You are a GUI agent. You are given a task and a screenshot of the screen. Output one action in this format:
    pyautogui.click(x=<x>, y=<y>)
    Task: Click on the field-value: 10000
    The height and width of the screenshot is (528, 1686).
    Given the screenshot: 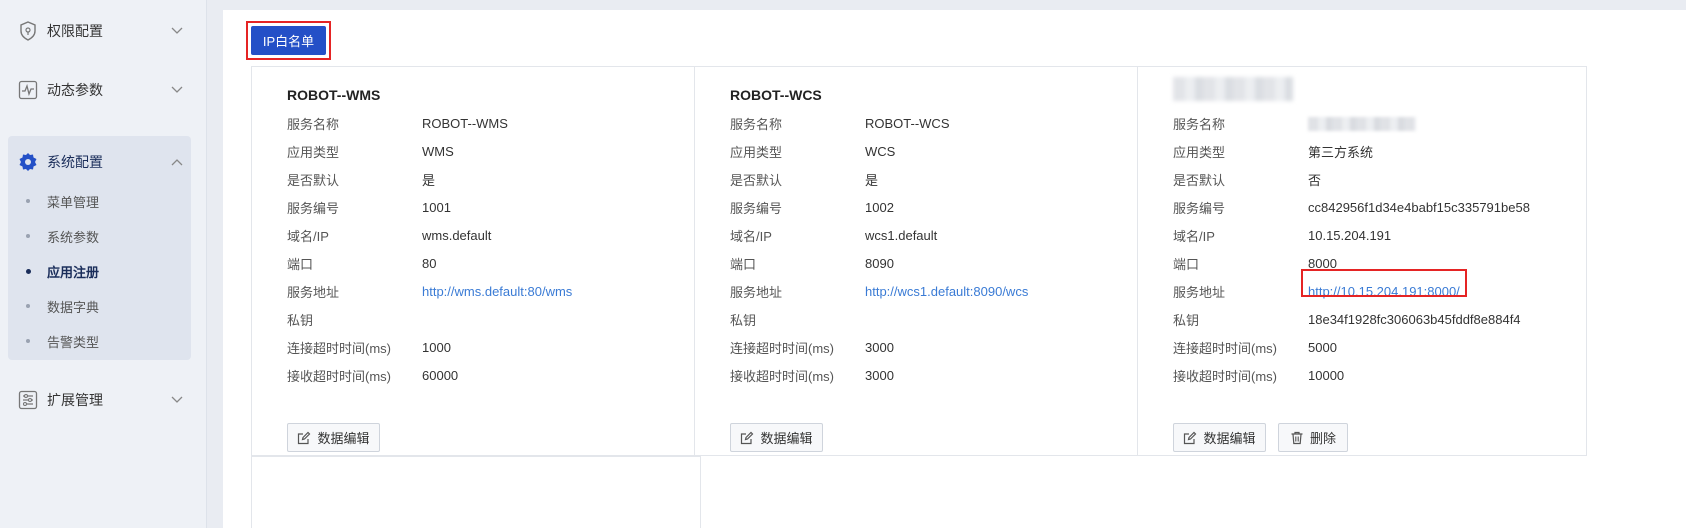 What is the action you would take?
    pyautogui.click(x=1326, y=375)
    